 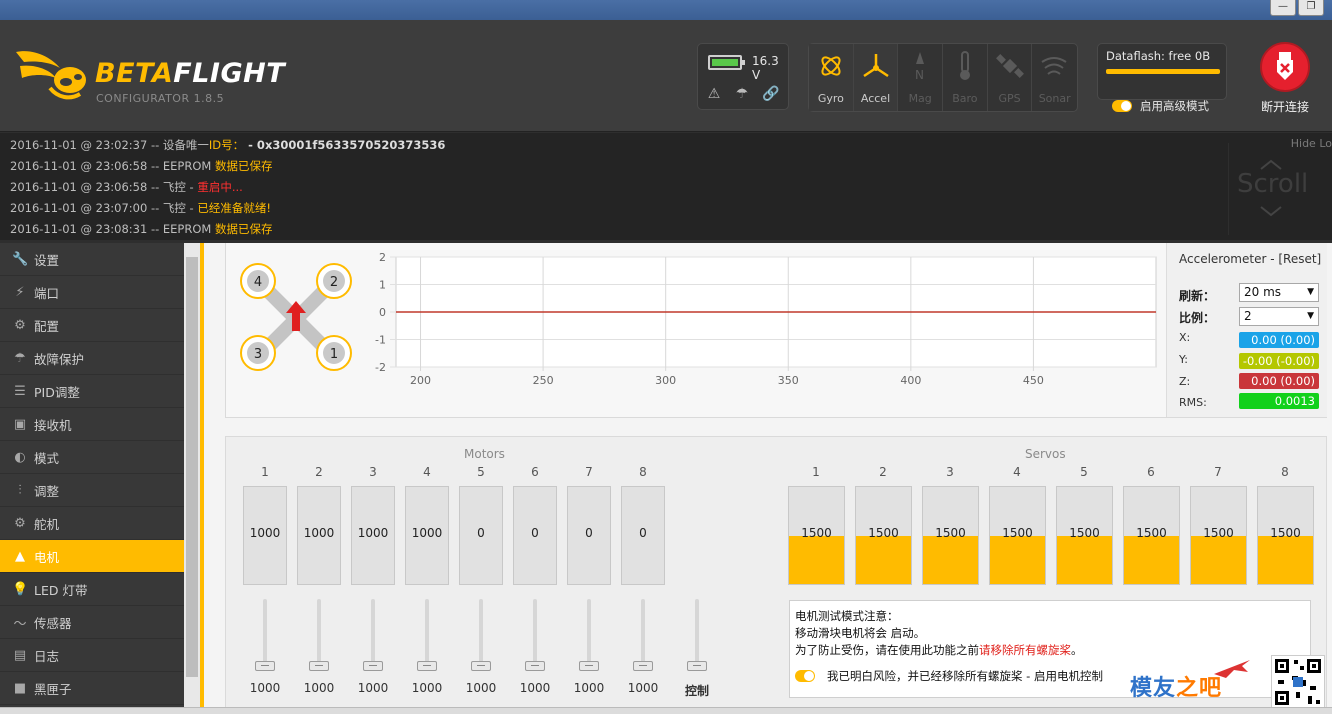 I want to click on dataflash-status: Dataflash: free 0B, so click(x=1158, y=56).